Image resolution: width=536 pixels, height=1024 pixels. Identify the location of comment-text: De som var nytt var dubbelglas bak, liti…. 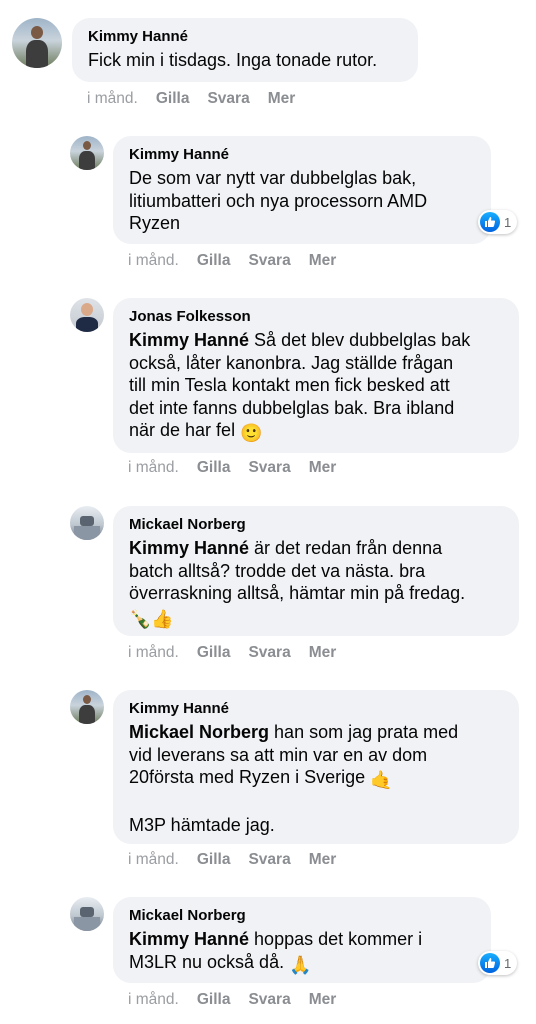
(278, 201).